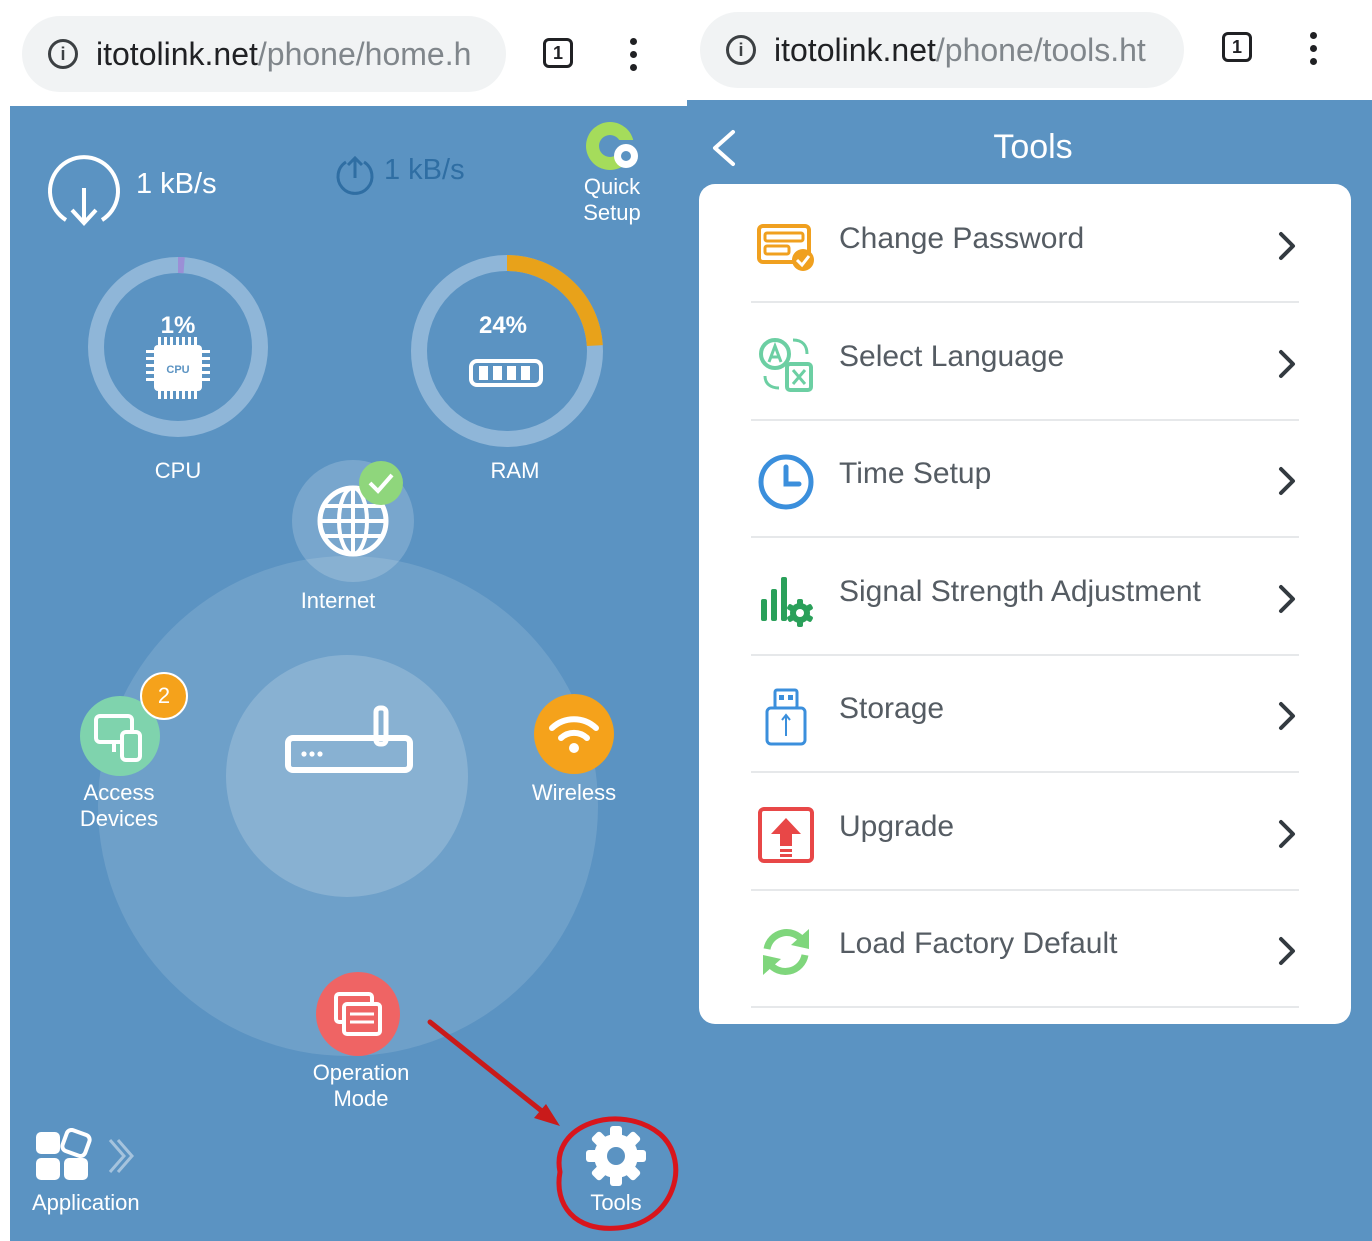 This screenshot has width=1372, height=1241. I want to click on operation-mode-label: Operation Mode, so click(361, 1085).